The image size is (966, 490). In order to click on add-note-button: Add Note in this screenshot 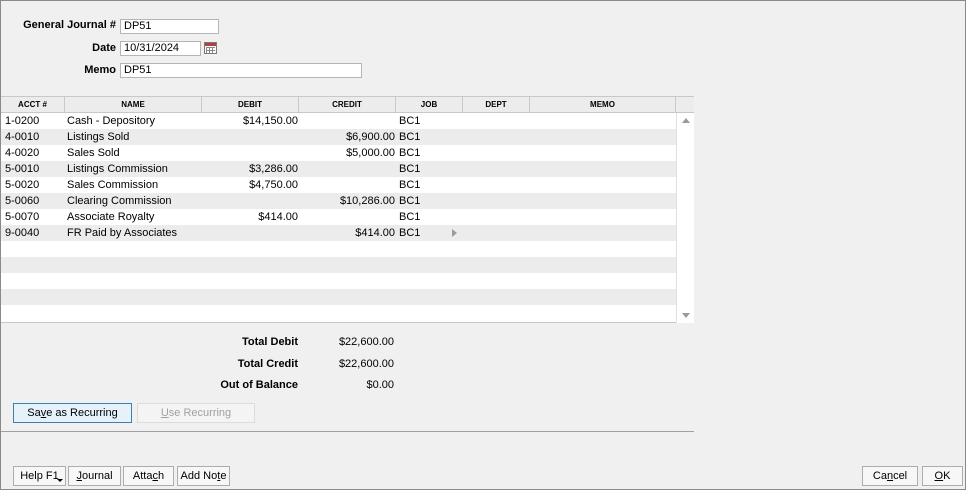, I will do `click(203, 476)`.